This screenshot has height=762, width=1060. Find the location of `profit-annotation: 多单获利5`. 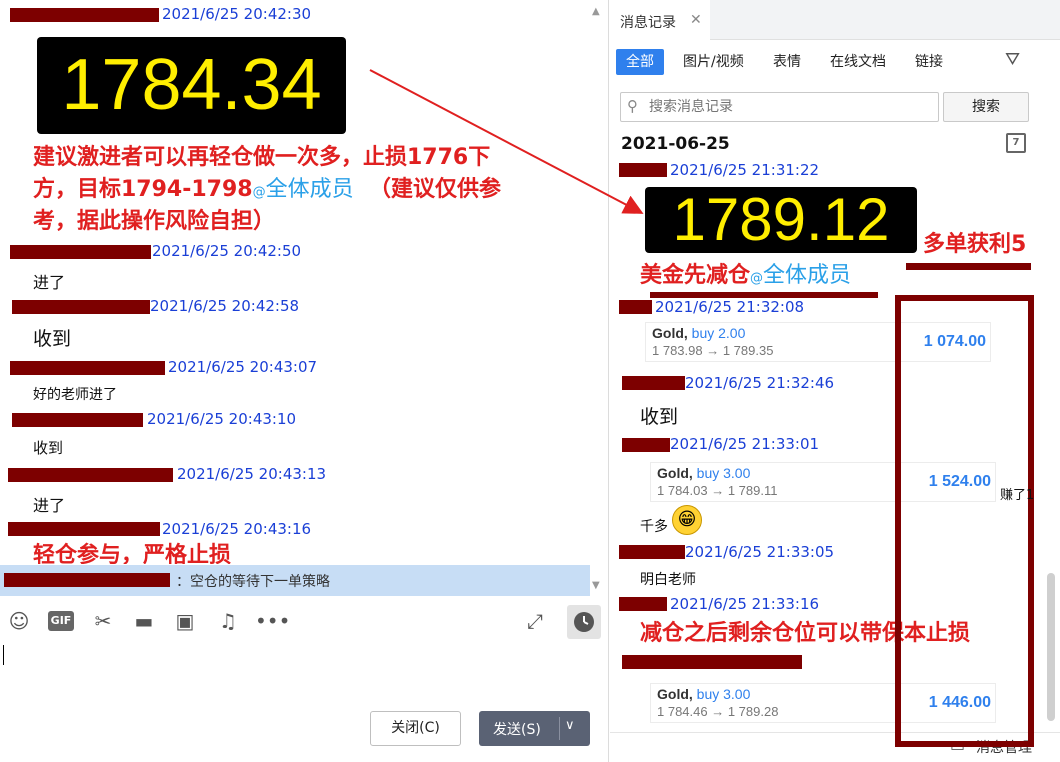

profit-annotation: 多单获利5 is located at coordinates (975, 244).